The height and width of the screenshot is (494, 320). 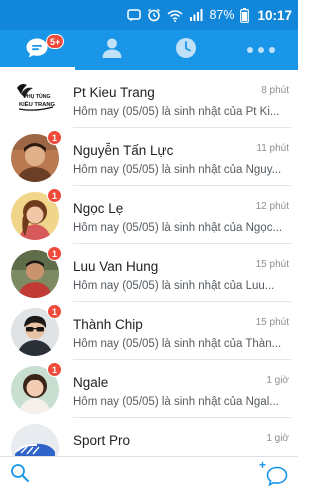 I want to click on contact-name: Ngọc Lẹ, so click(x=98, y=208).